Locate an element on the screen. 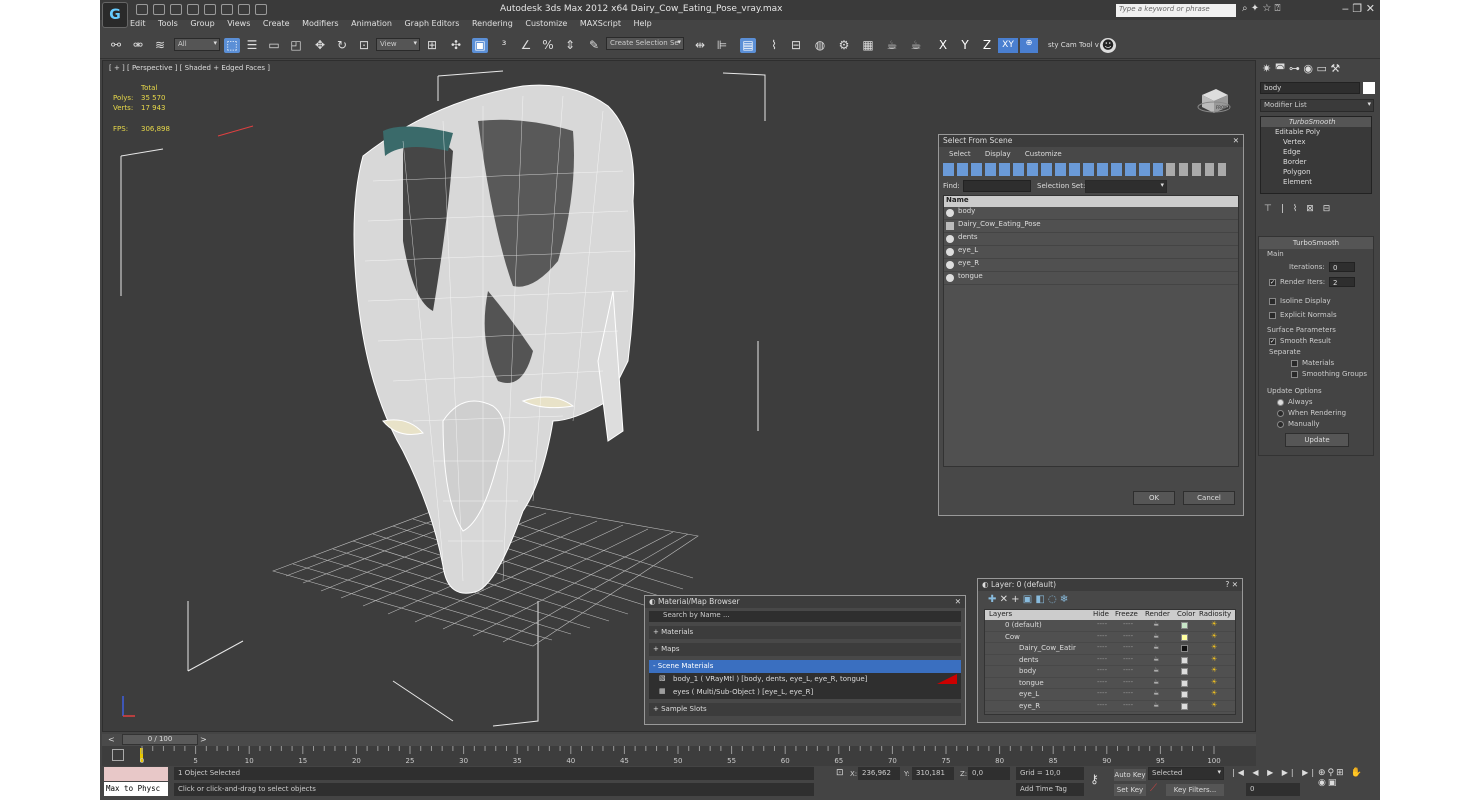 The width and height of the screenshot is (1480, 800). menu-help: Help is located at coordinates (643, 23).